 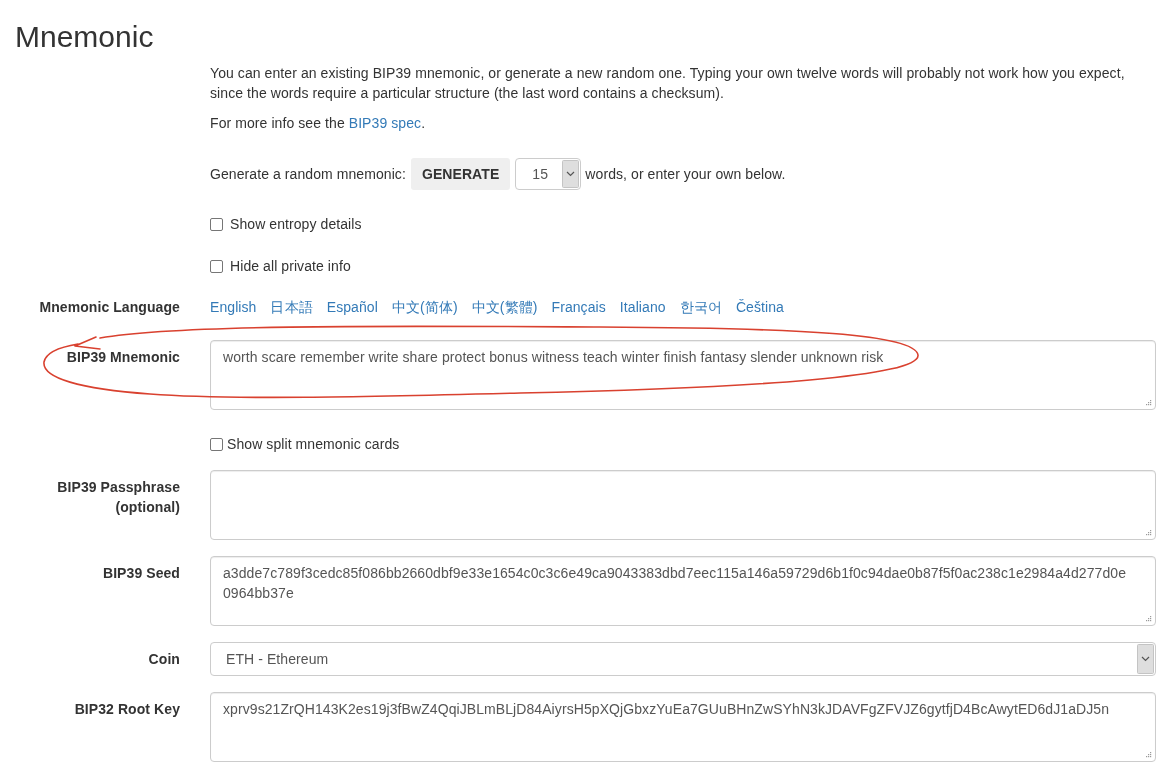 What do you see at coordinates (126, 709) in the screenshot?
I see `field-label: BIP32 Root Key` at bounding box center [126, 709].